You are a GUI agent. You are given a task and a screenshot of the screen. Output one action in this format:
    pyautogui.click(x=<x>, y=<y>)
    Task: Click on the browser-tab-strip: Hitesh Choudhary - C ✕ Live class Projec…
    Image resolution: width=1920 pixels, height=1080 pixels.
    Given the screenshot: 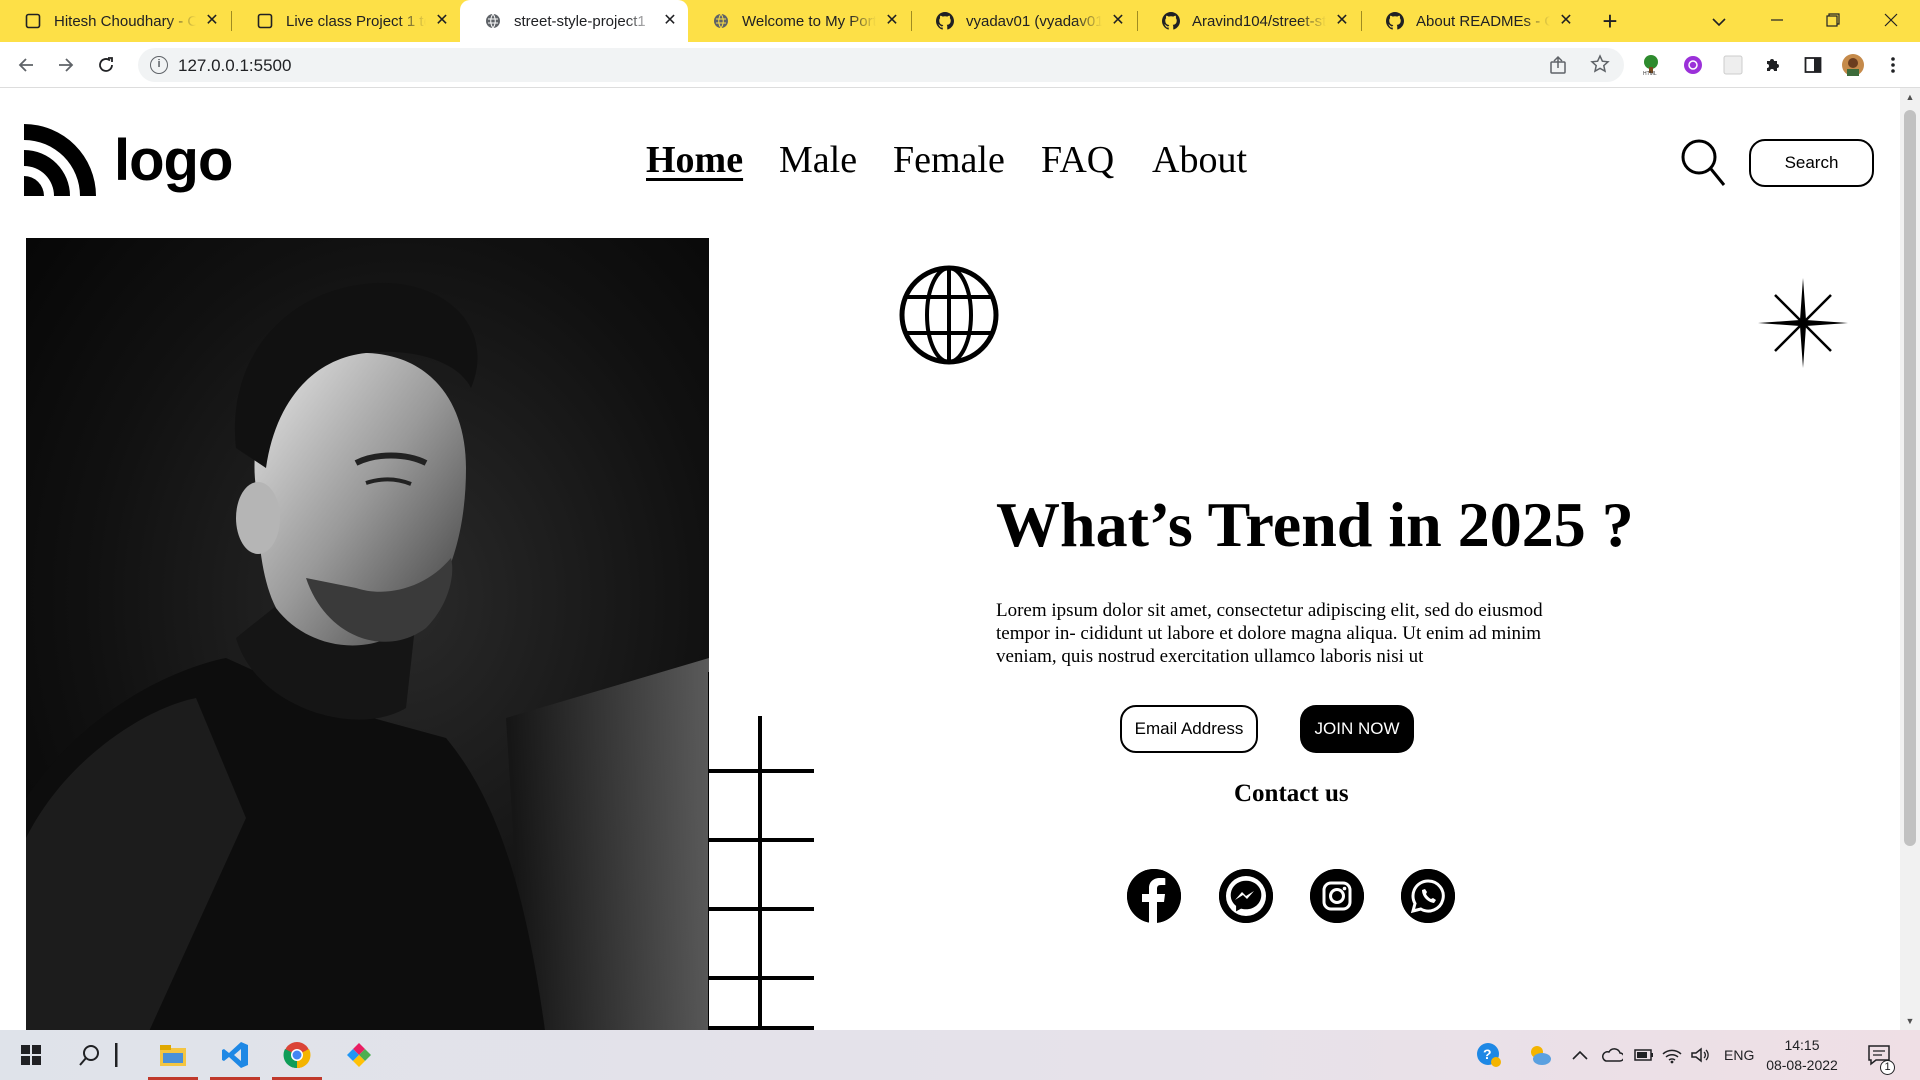 What is the action you would take?
    pyautogui.click(x=960, y=21)
    